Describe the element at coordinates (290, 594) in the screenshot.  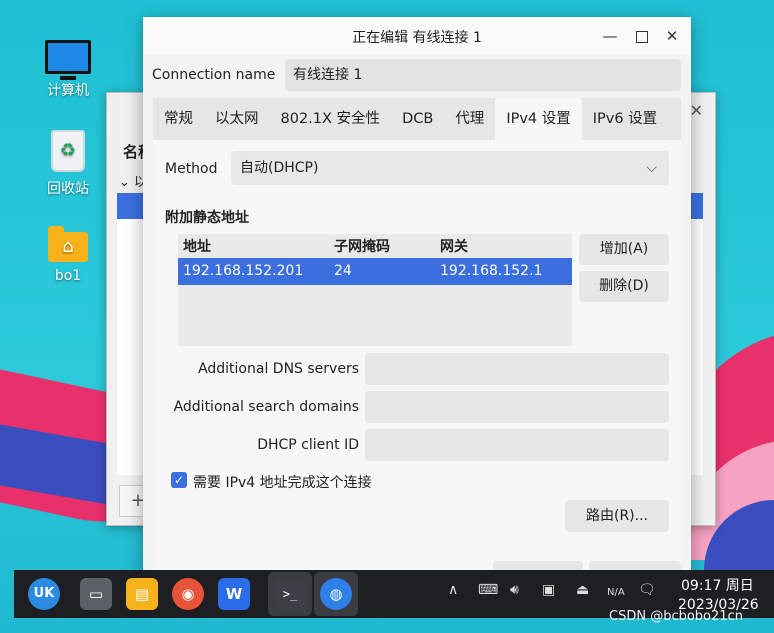
I see `terminal-button: >_` at that location.